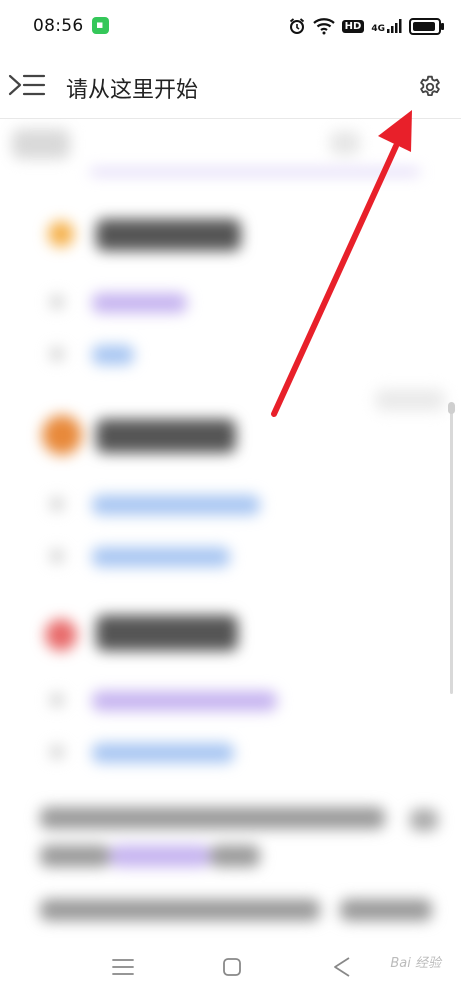 The image size is (461, 995). I want to click on status-bar: 08:56 ▪ HD 4G, so click(230, 26).